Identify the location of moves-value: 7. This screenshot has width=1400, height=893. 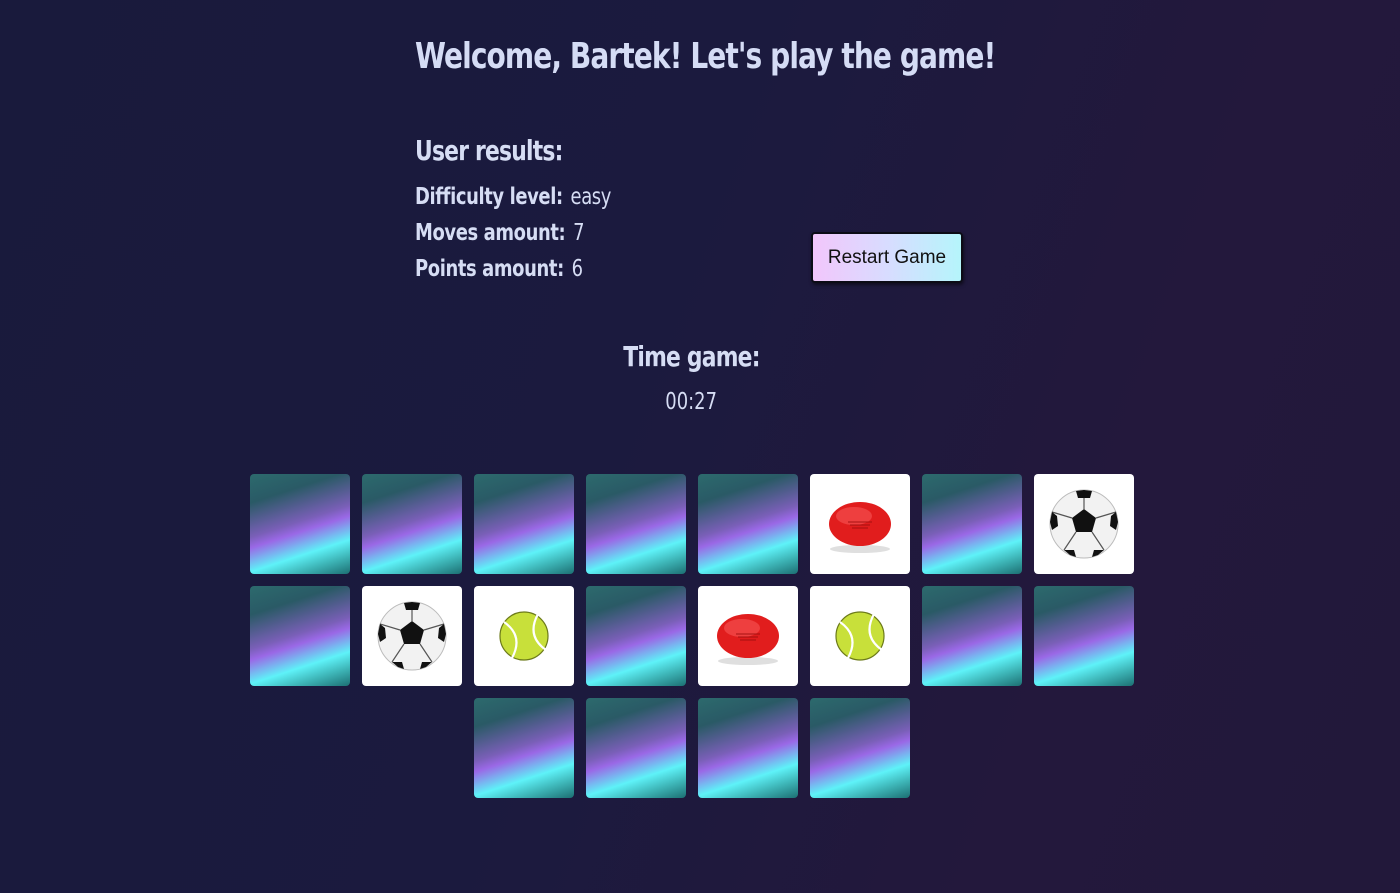
(579, 233).